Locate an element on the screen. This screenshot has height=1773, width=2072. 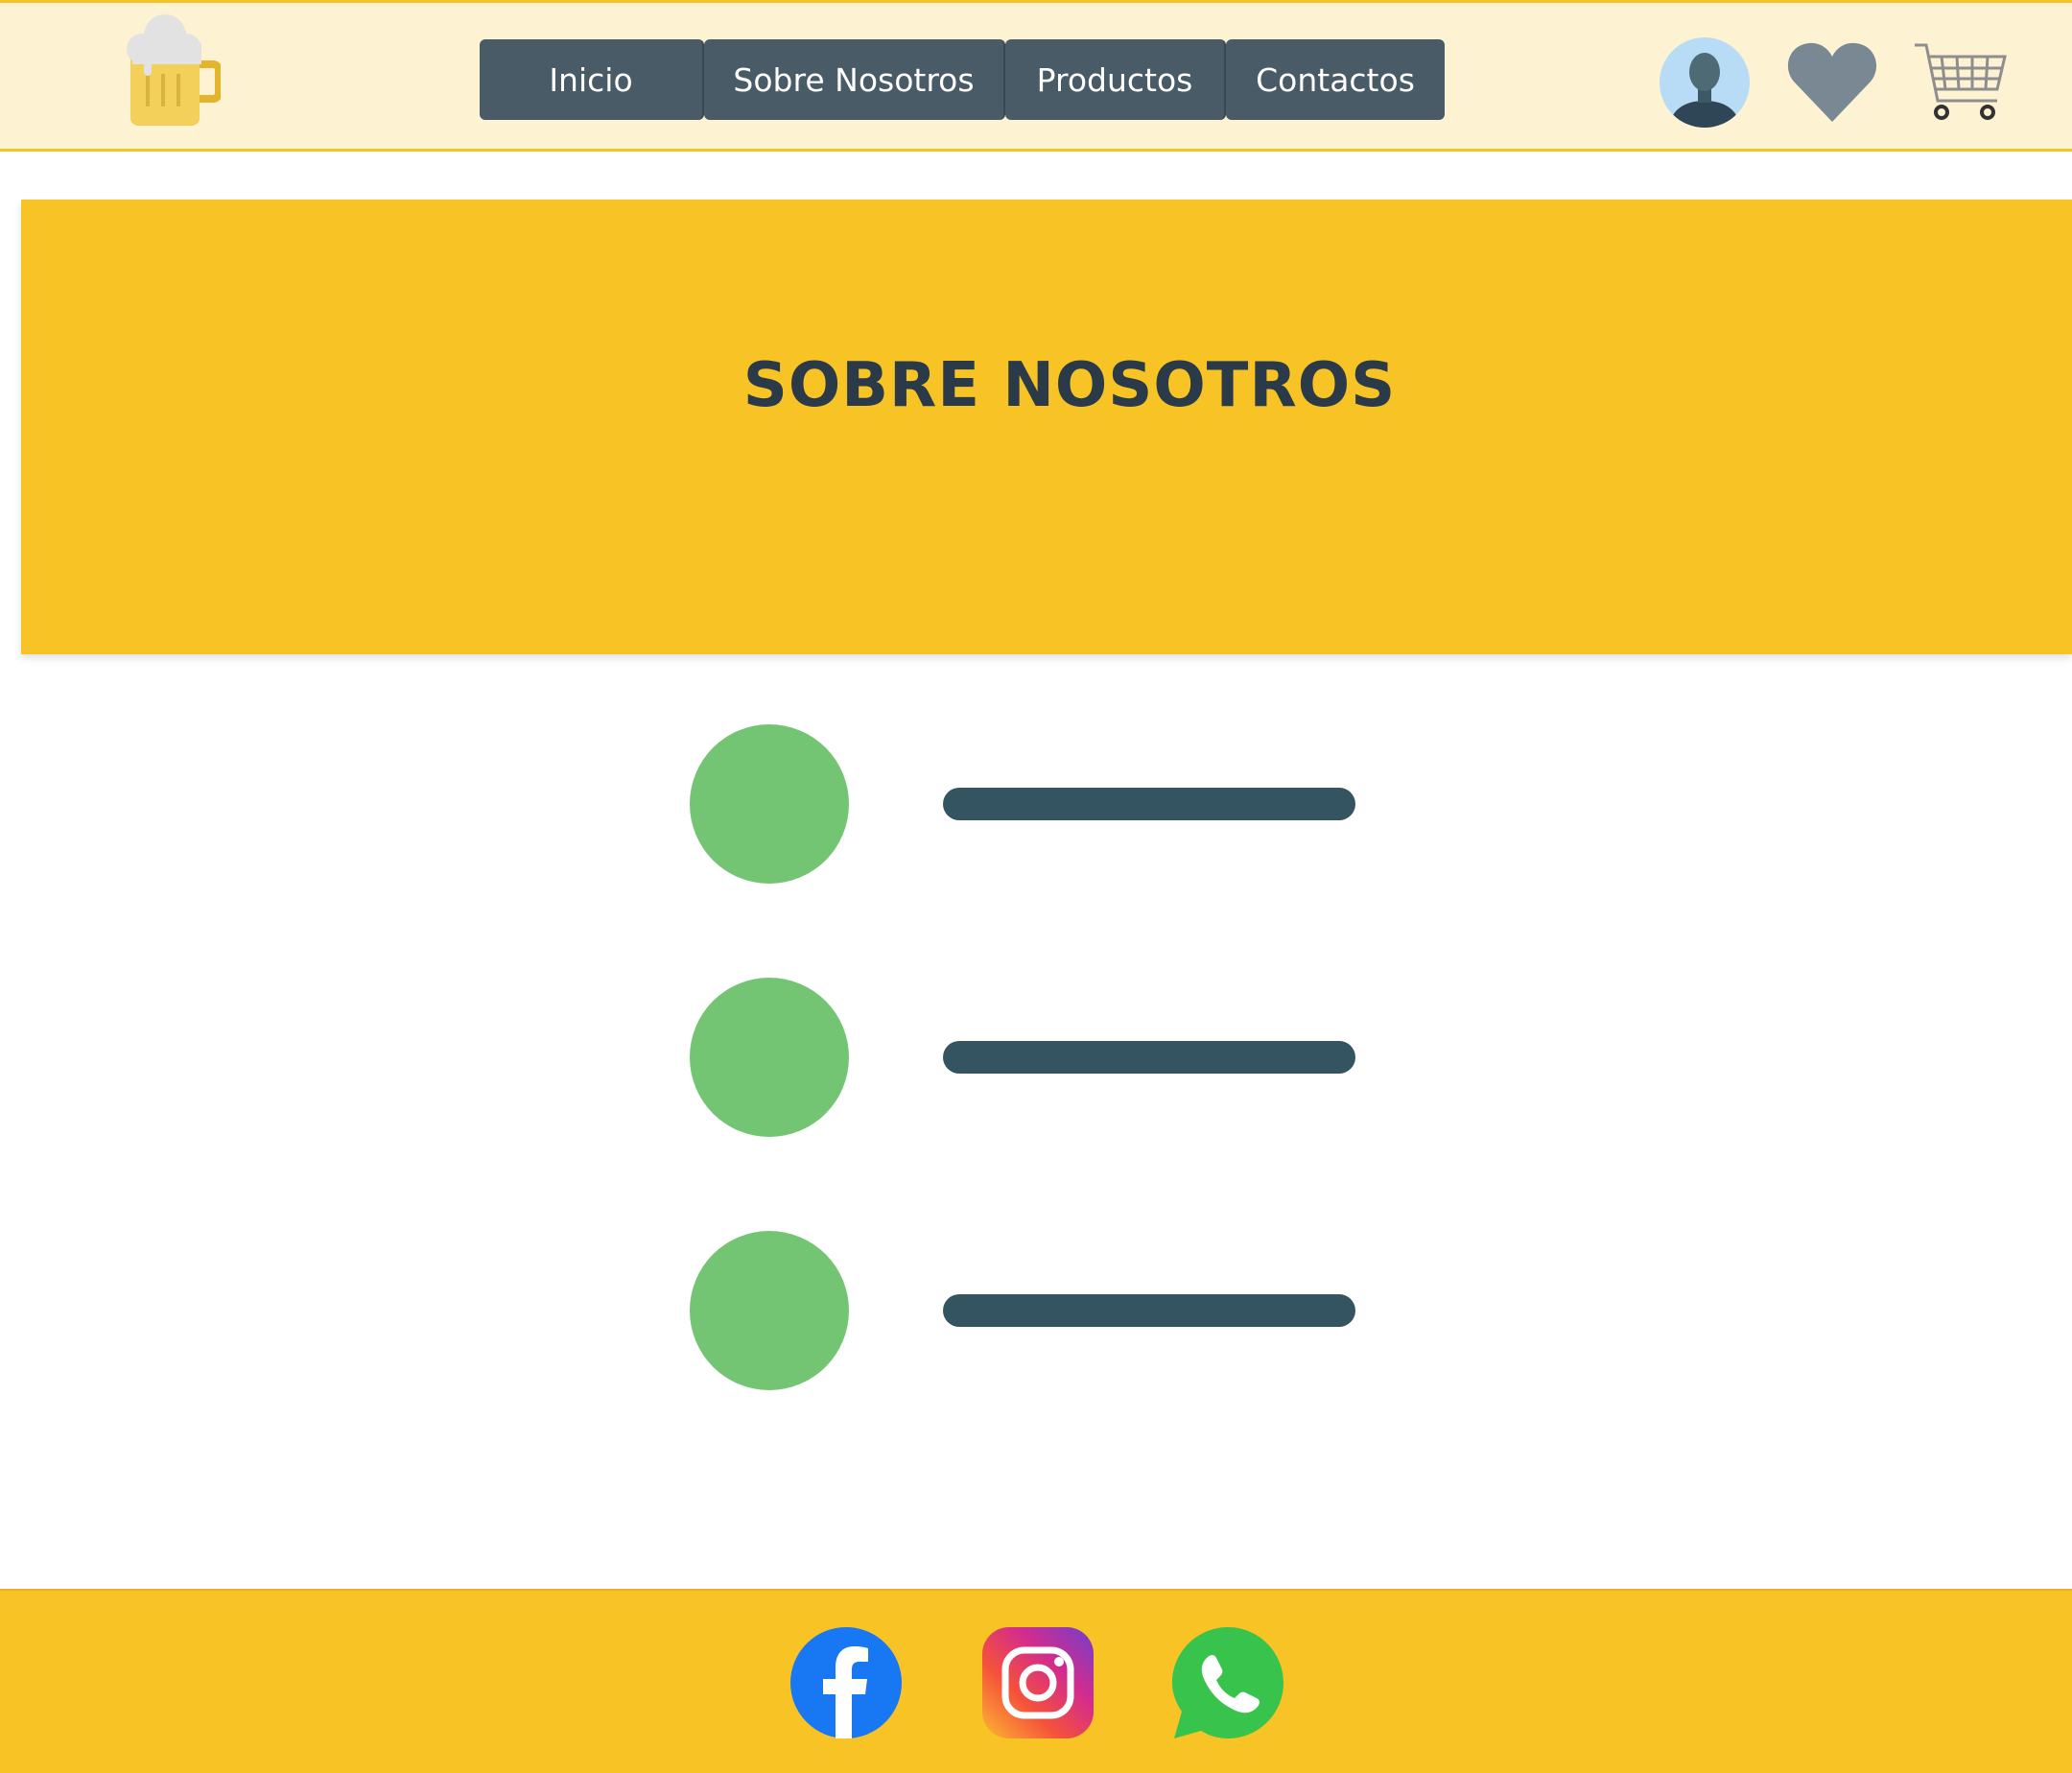
whatsapp-icon is located at coordinates (1227, 1683).